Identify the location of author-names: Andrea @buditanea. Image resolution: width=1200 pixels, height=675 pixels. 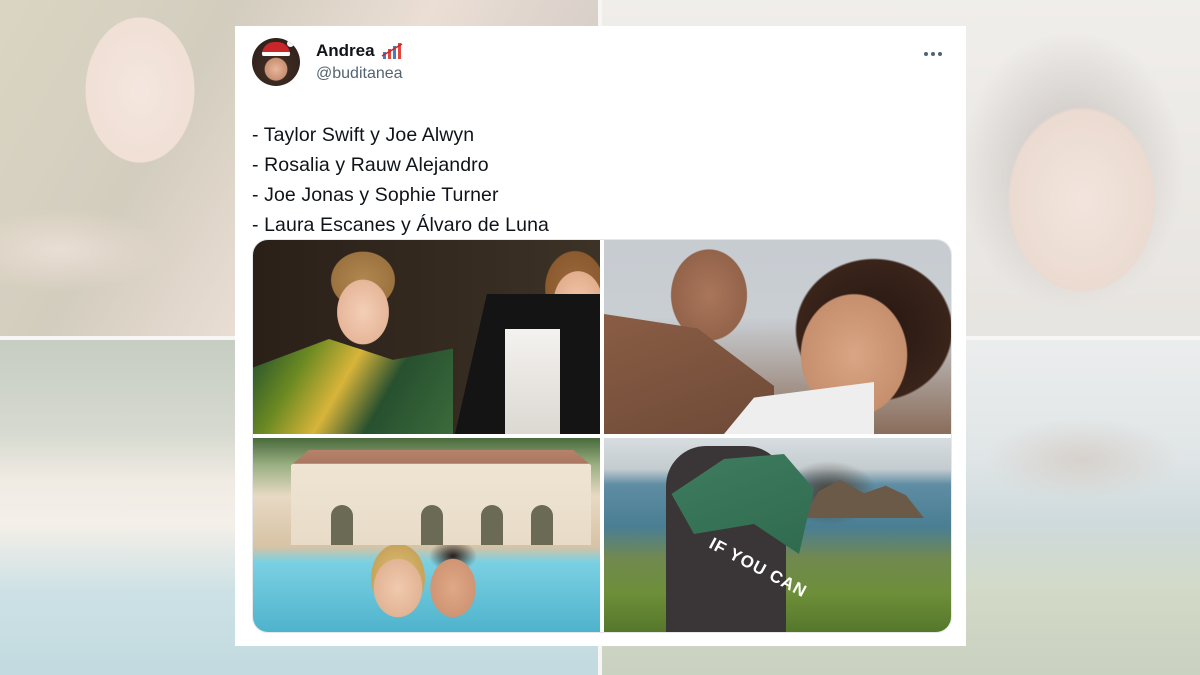
(359, 63).